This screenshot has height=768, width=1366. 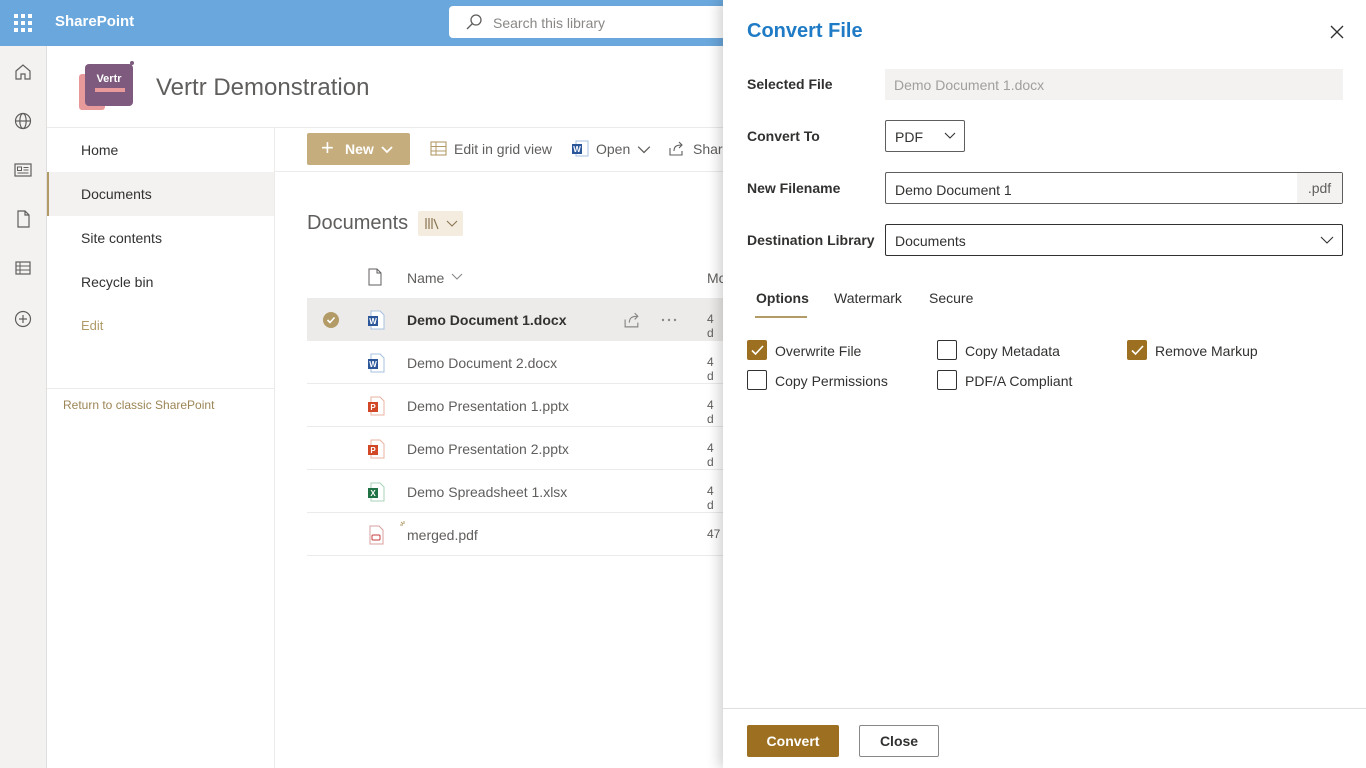 What do you see at coordinates (160, 388) in the screenshot?
I see `nav-divider` at bounding box center [160, 388].